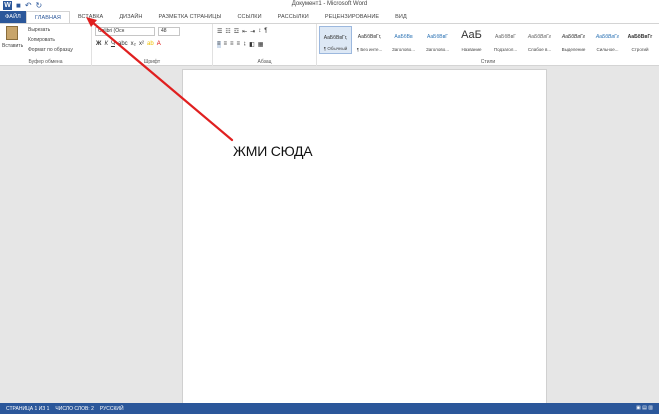 This screenshot has width=659, height=414. Describe the element at coordinates (236, 31) in the screenshot. I see `multilevel-list-icon: ☲` at that location.